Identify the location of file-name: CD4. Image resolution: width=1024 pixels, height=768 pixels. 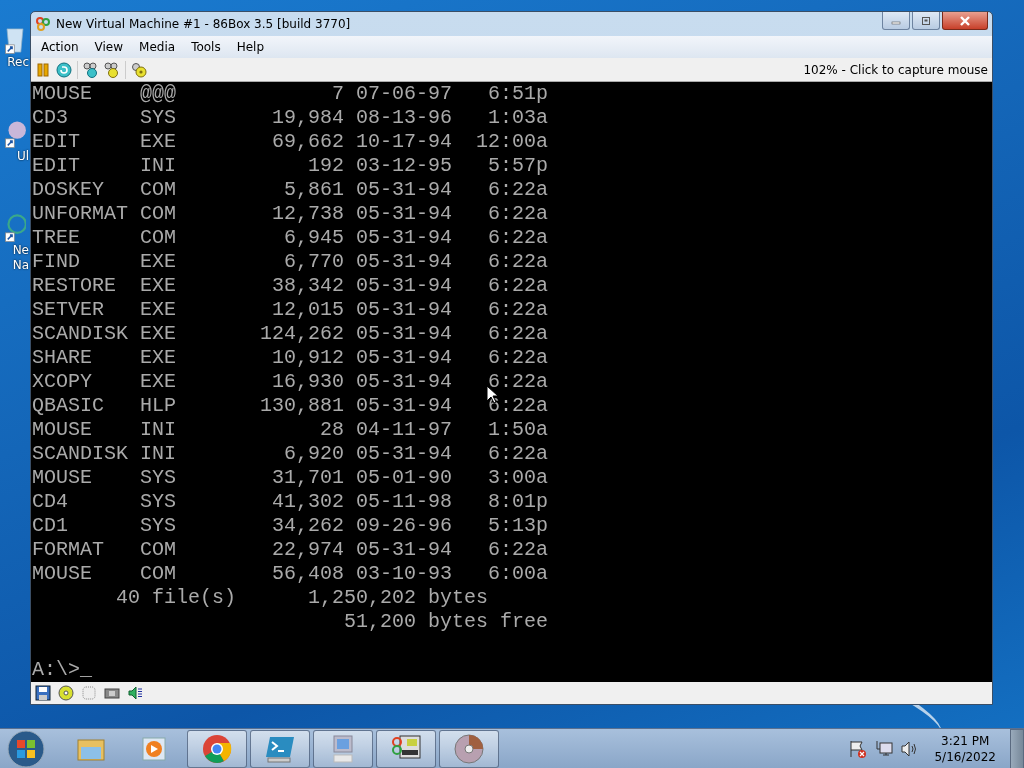
(50, 502).